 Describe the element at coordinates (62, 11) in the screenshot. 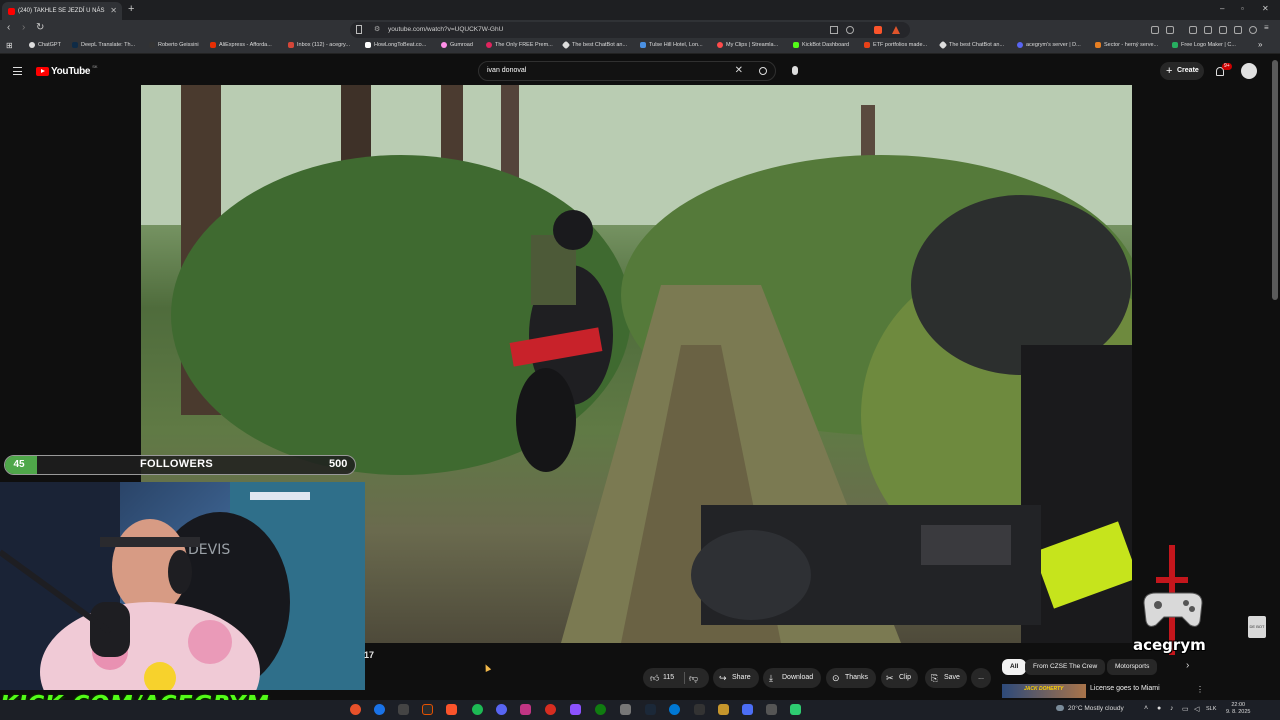

I see `browser-tab-active: (240) TAKHLE SE JEZDÍ U NÁS ✕` at that location.